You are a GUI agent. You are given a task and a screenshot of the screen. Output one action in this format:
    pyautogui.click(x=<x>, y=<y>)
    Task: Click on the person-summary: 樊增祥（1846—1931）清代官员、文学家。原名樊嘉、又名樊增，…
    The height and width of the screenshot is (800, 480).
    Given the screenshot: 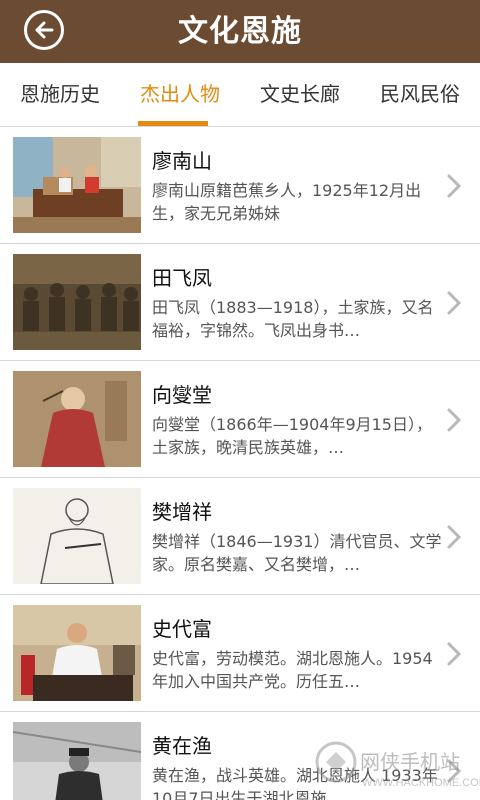 What is the action you would take?
    pyautogui.click(x=297, y=553)
    